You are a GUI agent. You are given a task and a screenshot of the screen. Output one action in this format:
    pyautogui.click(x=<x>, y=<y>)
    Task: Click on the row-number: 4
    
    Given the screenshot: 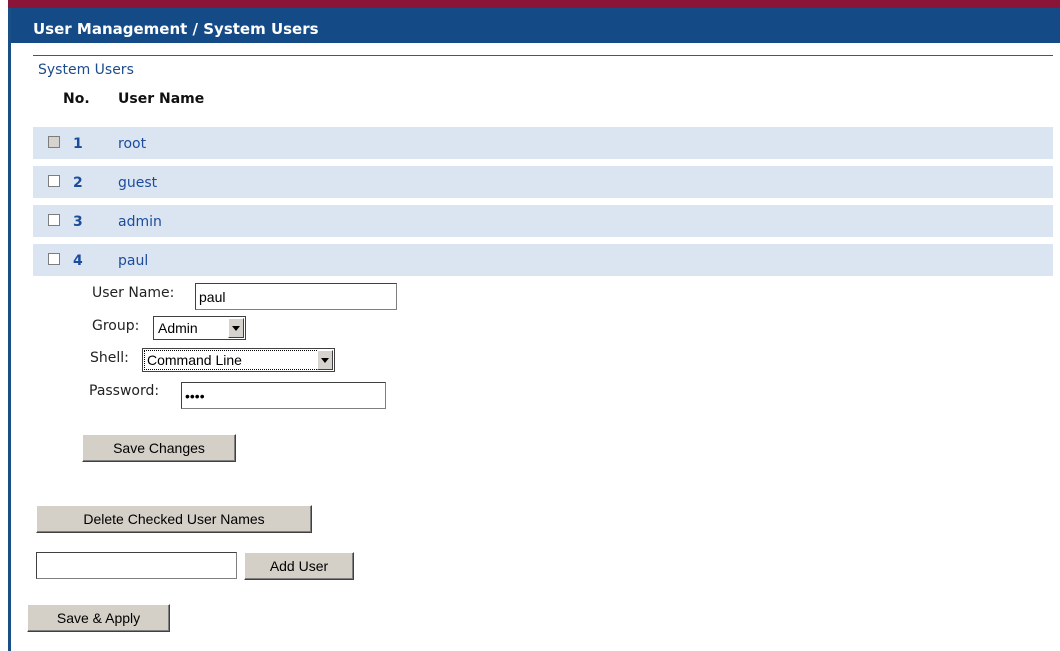 What is the action you would take?
    pyautogui.click(x=78, y=261)
    